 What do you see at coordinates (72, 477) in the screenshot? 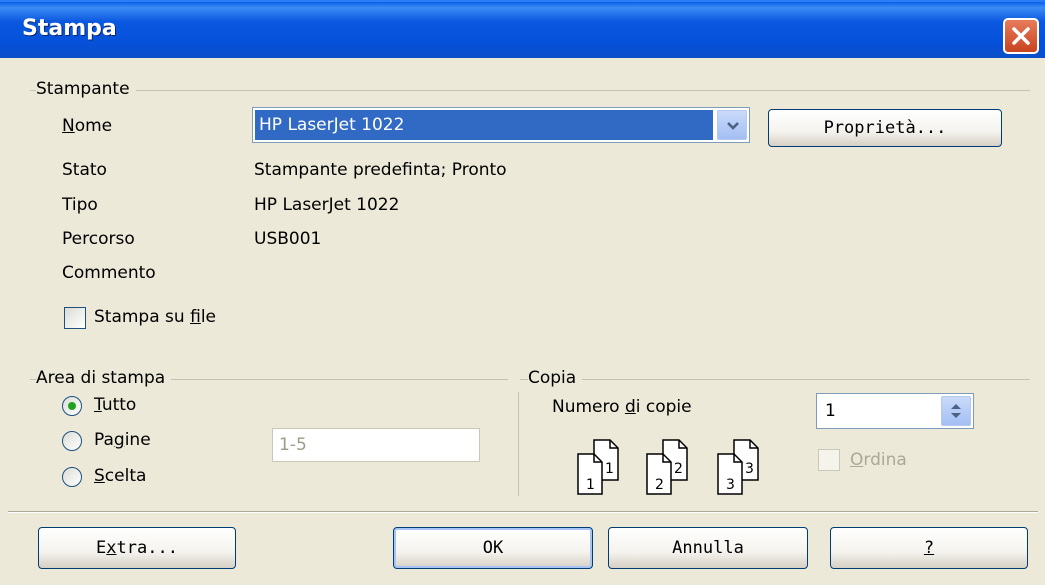
I see `radio-selection` at bounding box center [72, 477].